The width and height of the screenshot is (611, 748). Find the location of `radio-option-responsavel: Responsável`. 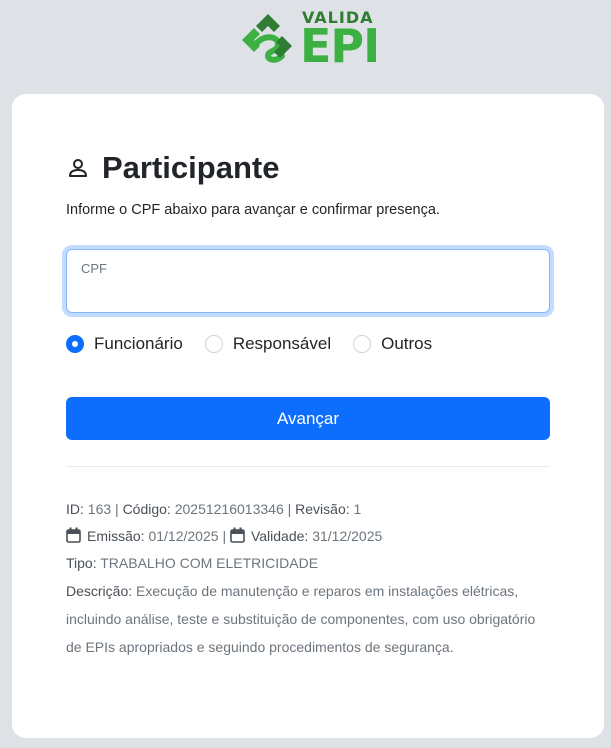

radio-option-responsavel: Responsável is located at coordinates (268, 344).